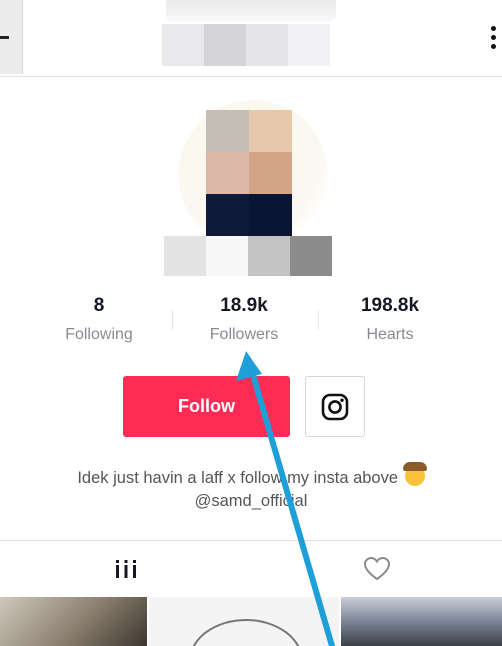 The width and height of the screenshot is (502, 646). I want to click on display-name-pixelated, so click(248, 256).